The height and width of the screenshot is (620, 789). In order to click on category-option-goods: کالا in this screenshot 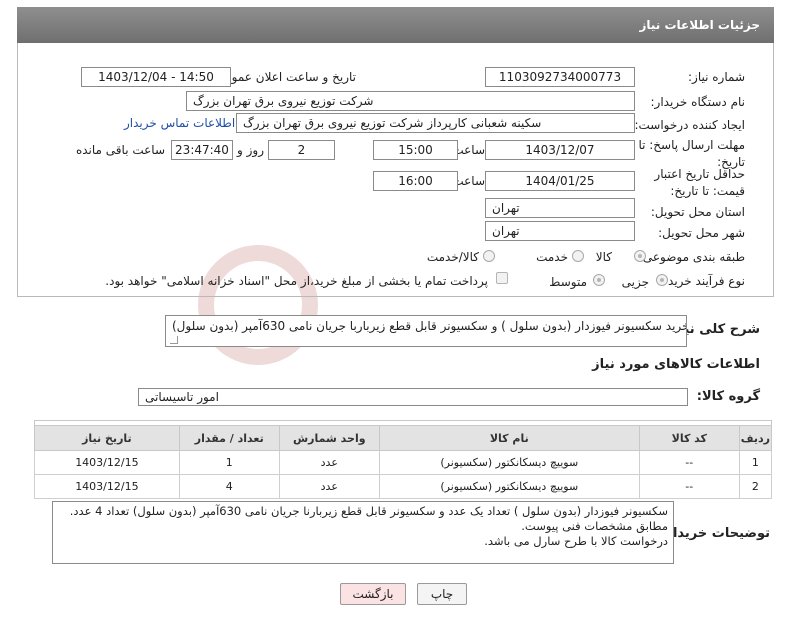, I will do `click(603, 257)`.